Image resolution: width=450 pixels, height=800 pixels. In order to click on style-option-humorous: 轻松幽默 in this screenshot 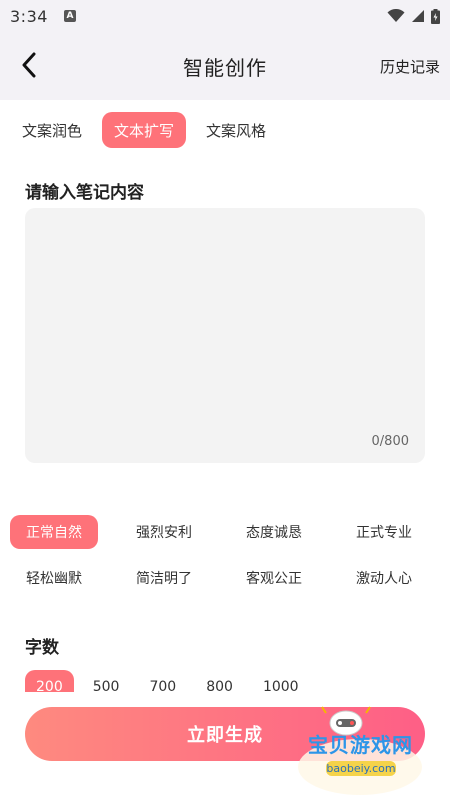, I will do `click(54, 578)`.